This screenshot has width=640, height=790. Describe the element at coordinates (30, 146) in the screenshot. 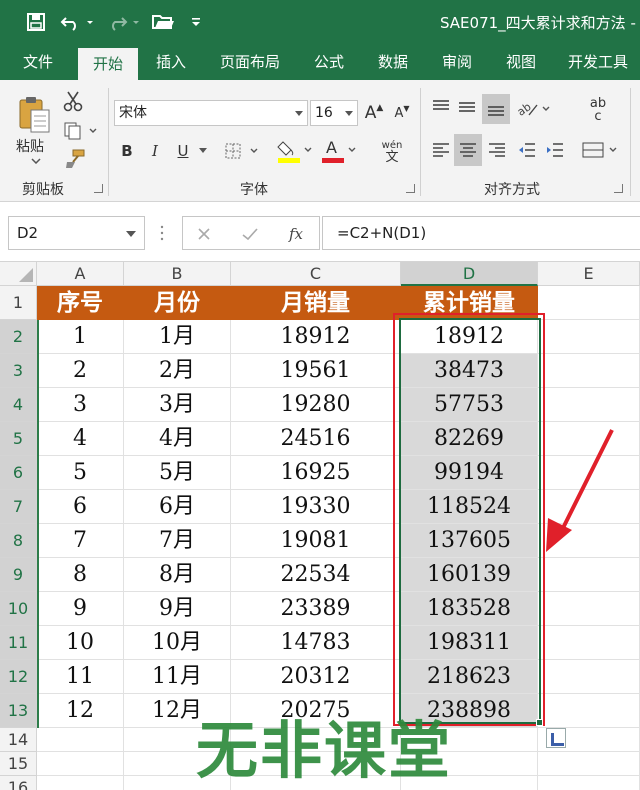

I see `paste-button: 粘贴` at that location.